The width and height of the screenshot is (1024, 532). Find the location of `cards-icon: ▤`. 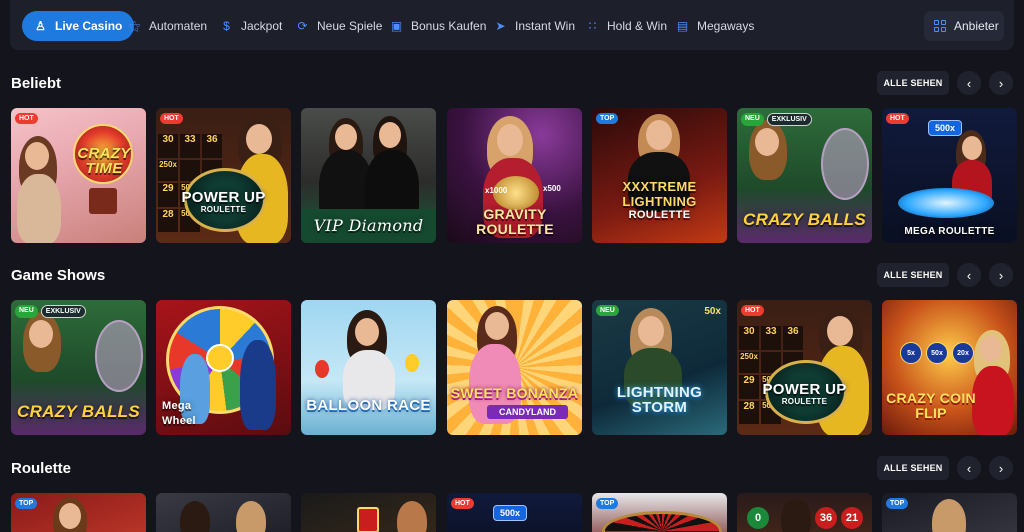

cards-icon: ▤ is located at coordinates (682, 25).